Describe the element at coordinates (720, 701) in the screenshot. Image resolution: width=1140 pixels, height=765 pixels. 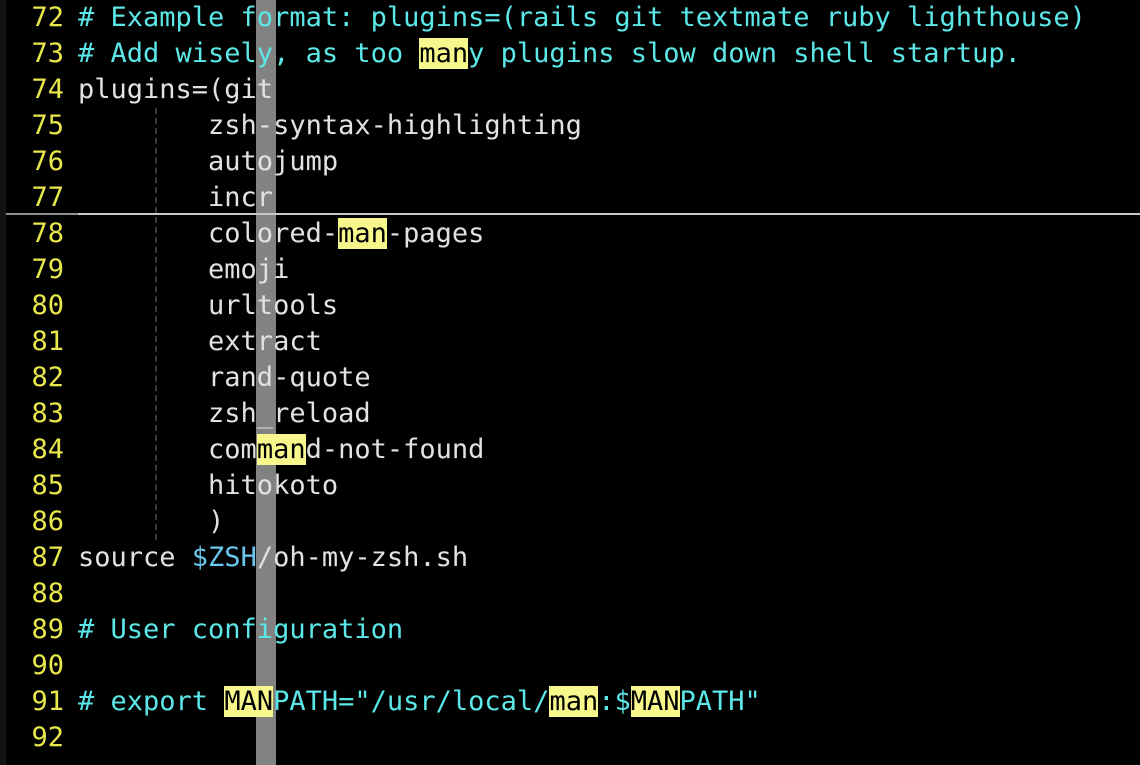
I see `code-token: PATH"` at that location.